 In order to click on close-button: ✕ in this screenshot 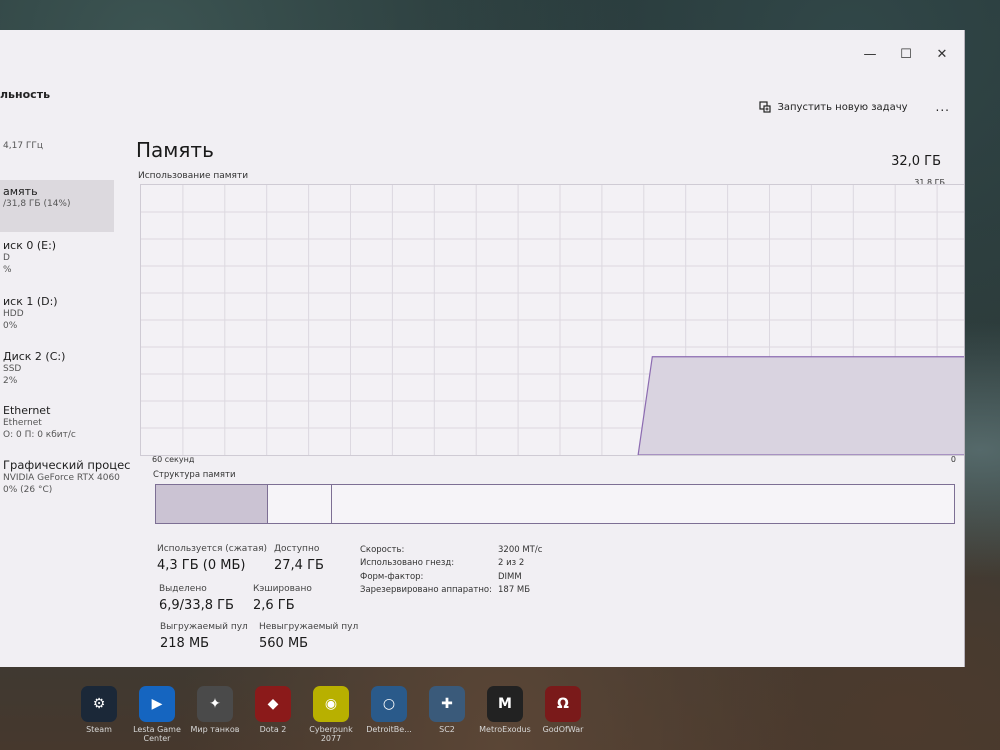, I will do `click(942, 54)`.